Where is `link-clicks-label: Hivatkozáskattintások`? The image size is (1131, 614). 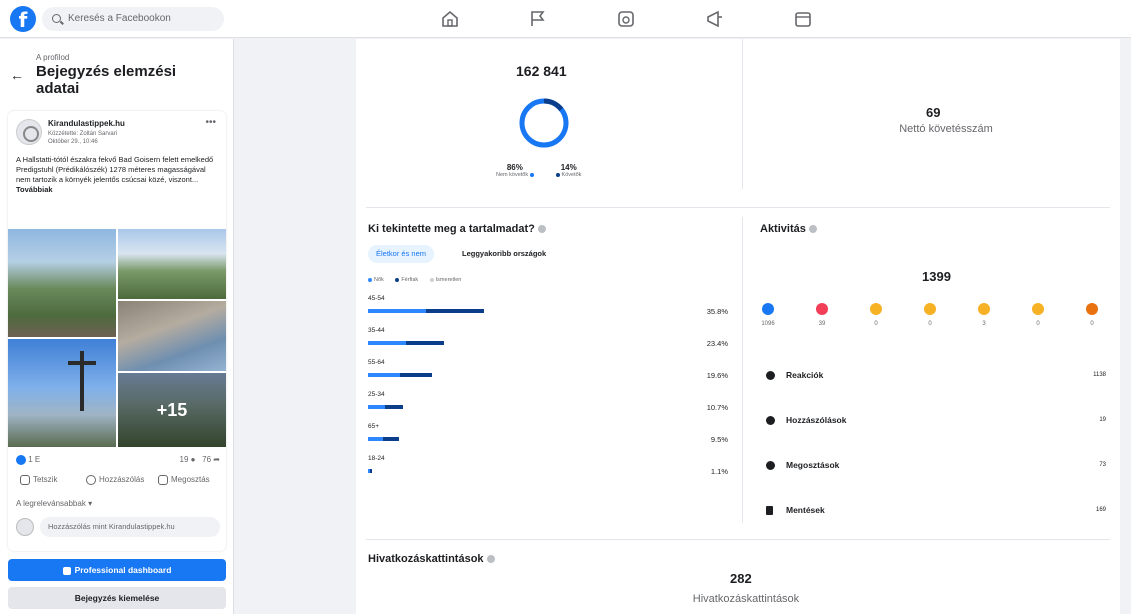
link-clicks-label: Hivatkozáskattintások is located at coordinates (746, 599).